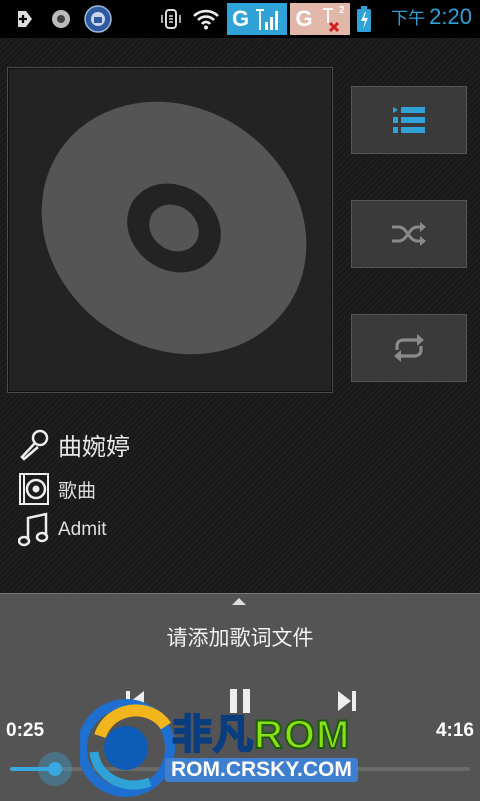 Image resolution: width=480 pixels, height=801 pixels. Describe the element at coordinates (171, 19) in the screenshot. I see `vibrate-icon` at that location.